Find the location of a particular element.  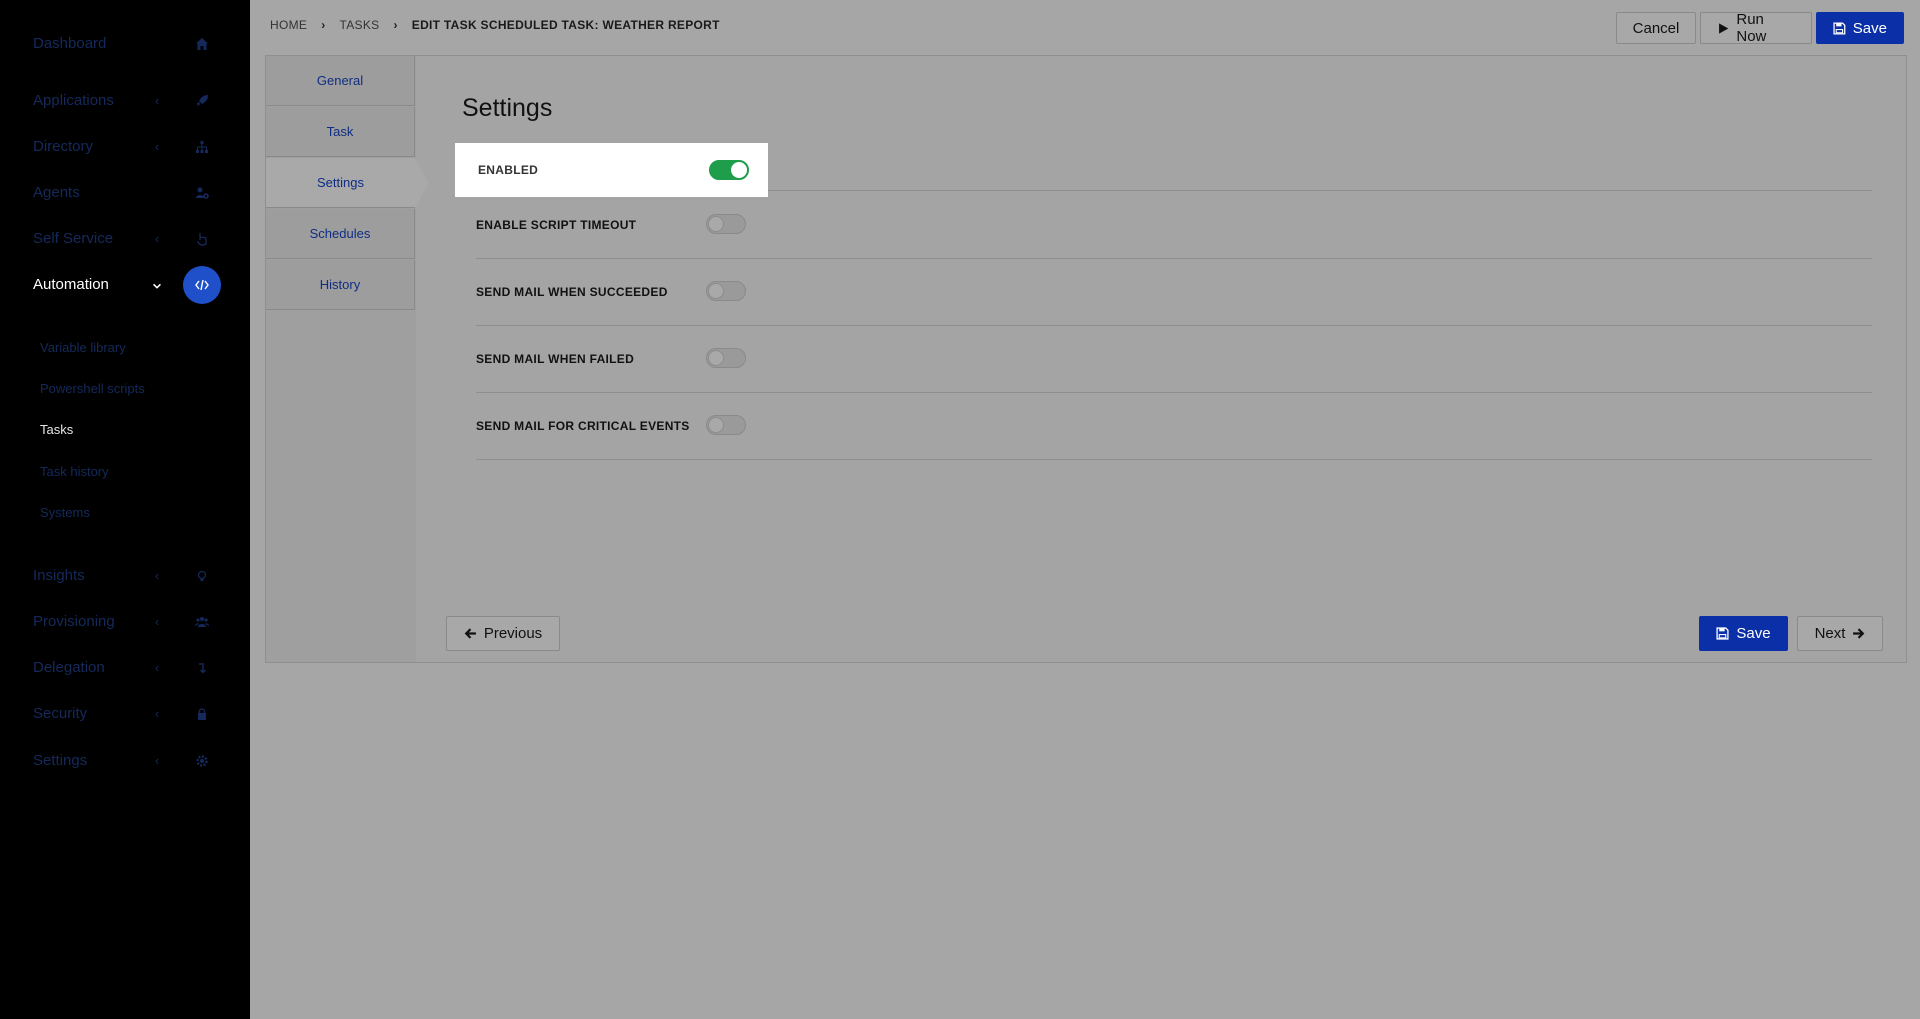

setting-row-enabled: ENABLED is located at coordinates (611, 170).